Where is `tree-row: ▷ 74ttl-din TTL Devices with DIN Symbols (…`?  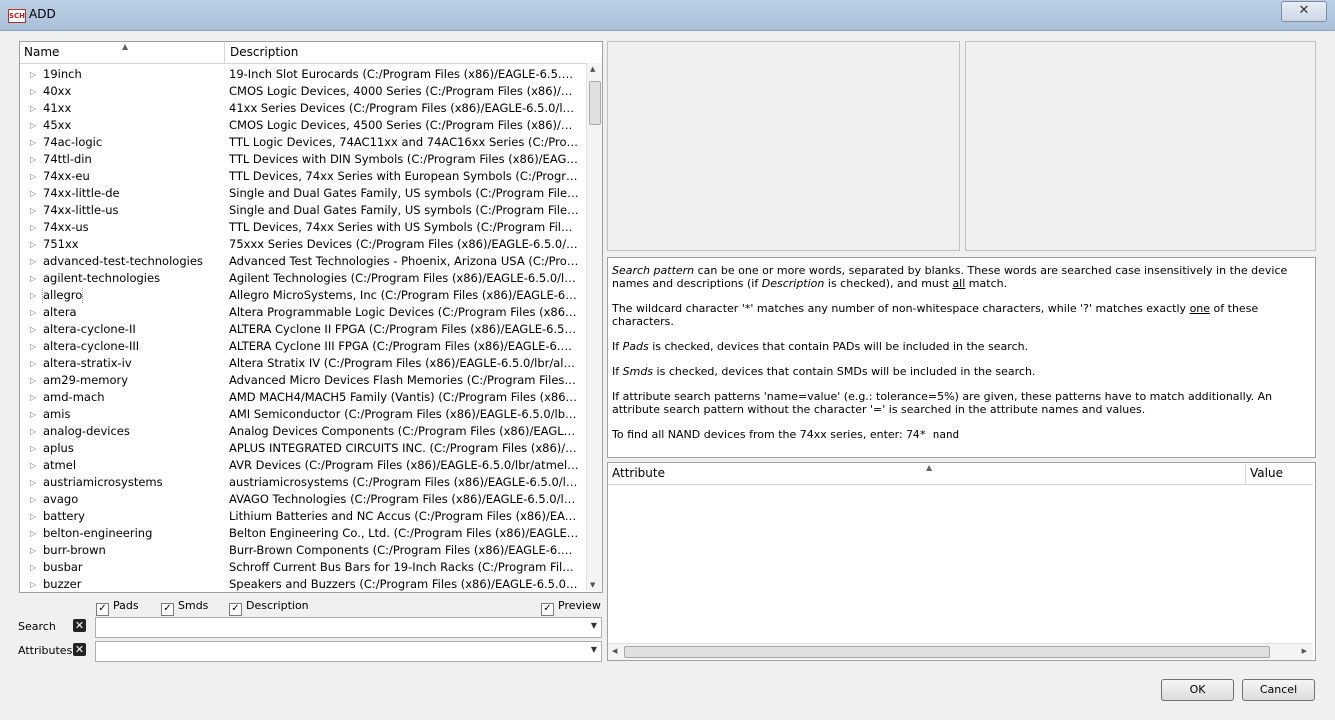 tree-row: ▷ 74ttl-din TTL Devices with DIN Symbols (… is located at coordinates (303, 159).